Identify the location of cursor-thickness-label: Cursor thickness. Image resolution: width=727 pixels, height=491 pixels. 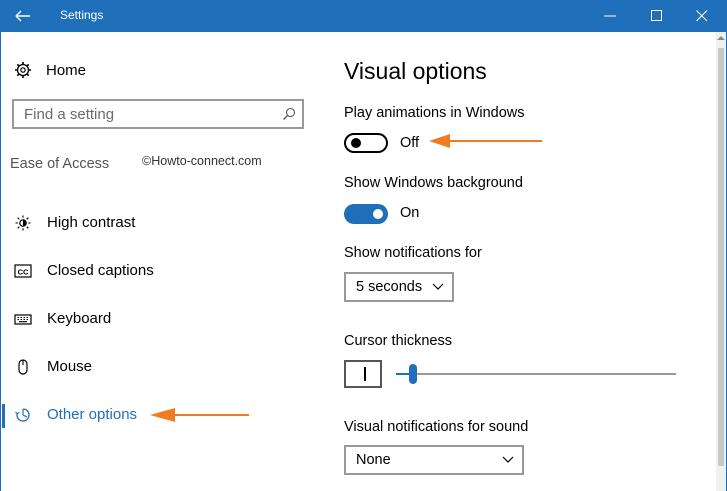
(398, 341).